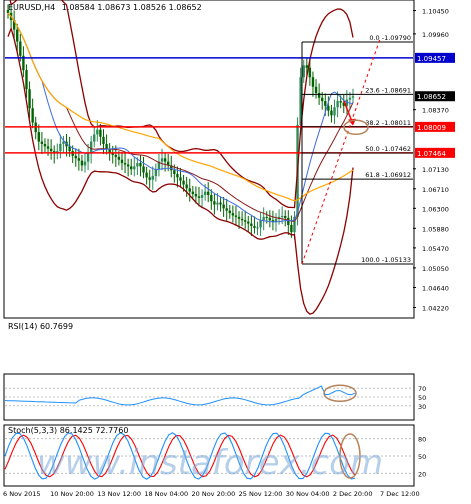 Image resolution: width=471 pixels, height=504 pixels. What do you see at coordinates (435, 229) in the screenshot?
I see `y-tick-label: 1.05880` at bounding box center [435, 229].